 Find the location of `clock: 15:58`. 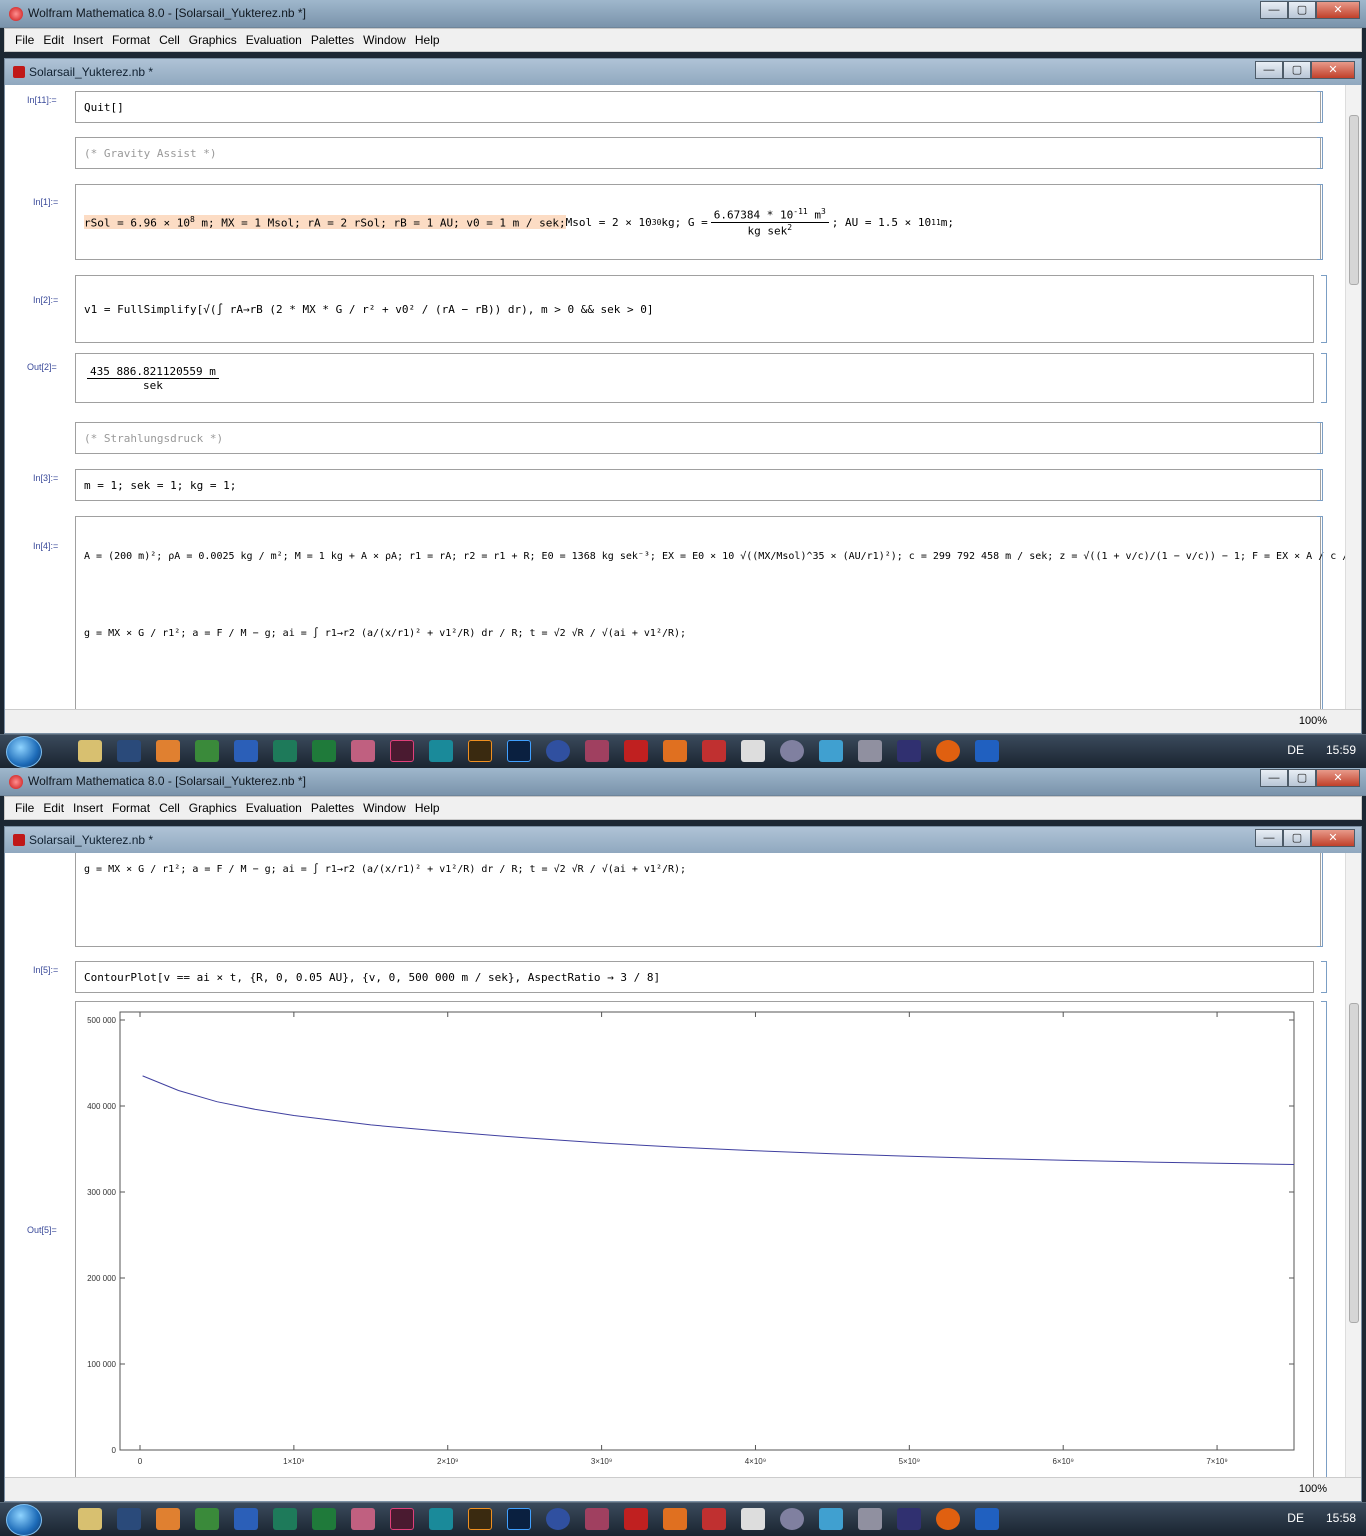

clock: 15:58 is located at coordinates (1341, 1518).